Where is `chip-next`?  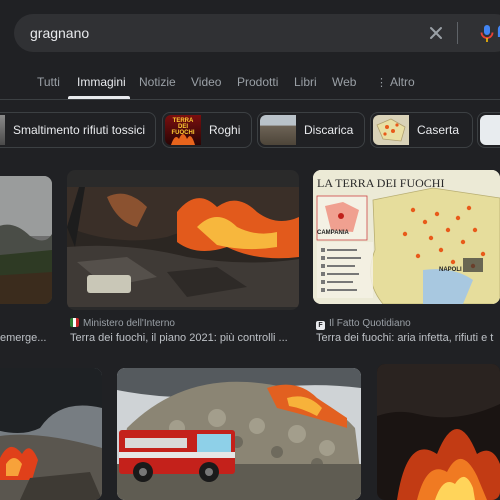
chip-next is located at coordinates (488, 130).